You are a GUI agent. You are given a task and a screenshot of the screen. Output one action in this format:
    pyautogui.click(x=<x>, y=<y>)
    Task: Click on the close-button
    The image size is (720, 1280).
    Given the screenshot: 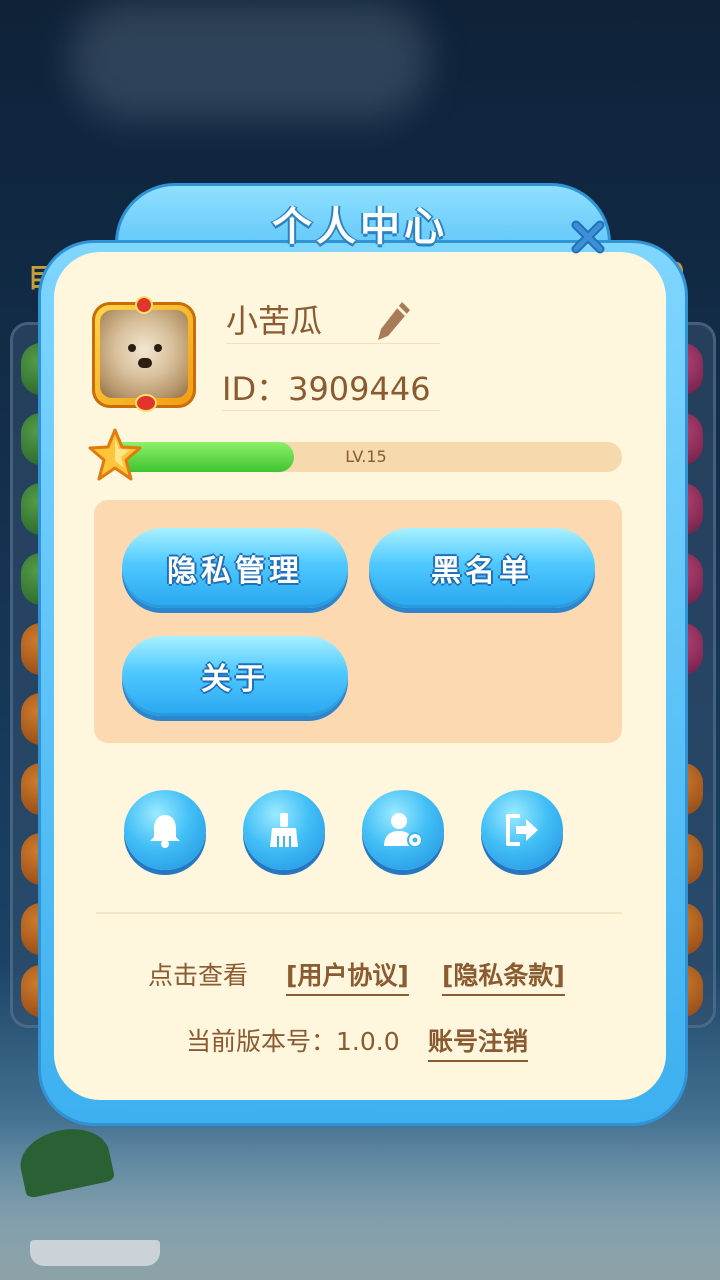 What is the action you would take?
    pyautogui.click(x=588, y=237)
    